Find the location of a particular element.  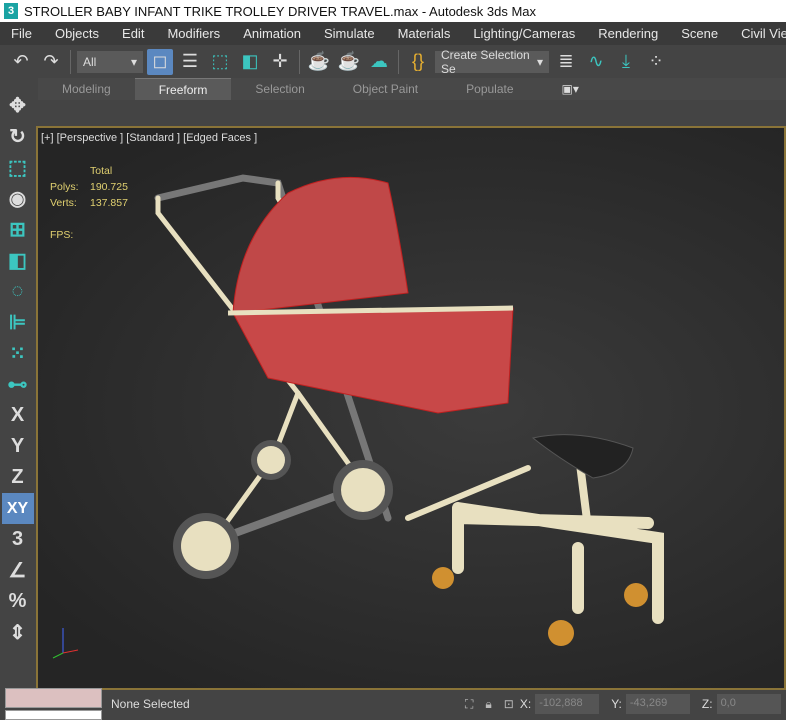

snap-3d-icon: 3 is located at coordinates (18, 539).